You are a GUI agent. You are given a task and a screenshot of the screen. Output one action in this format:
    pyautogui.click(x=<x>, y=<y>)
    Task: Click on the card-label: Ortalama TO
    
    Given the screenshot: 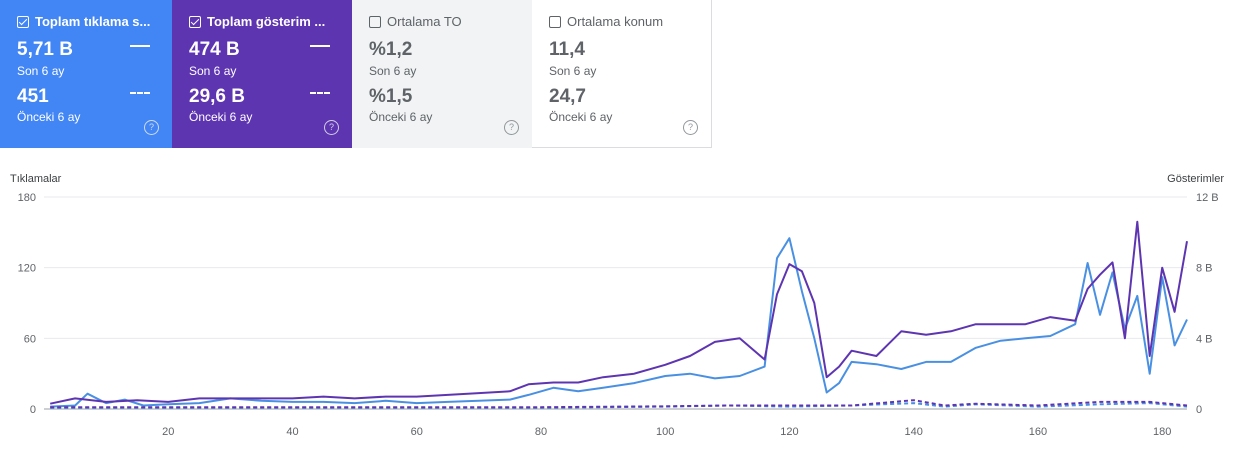 What is the action you would take?
    pyautogui.click(x=424, y=21)
    